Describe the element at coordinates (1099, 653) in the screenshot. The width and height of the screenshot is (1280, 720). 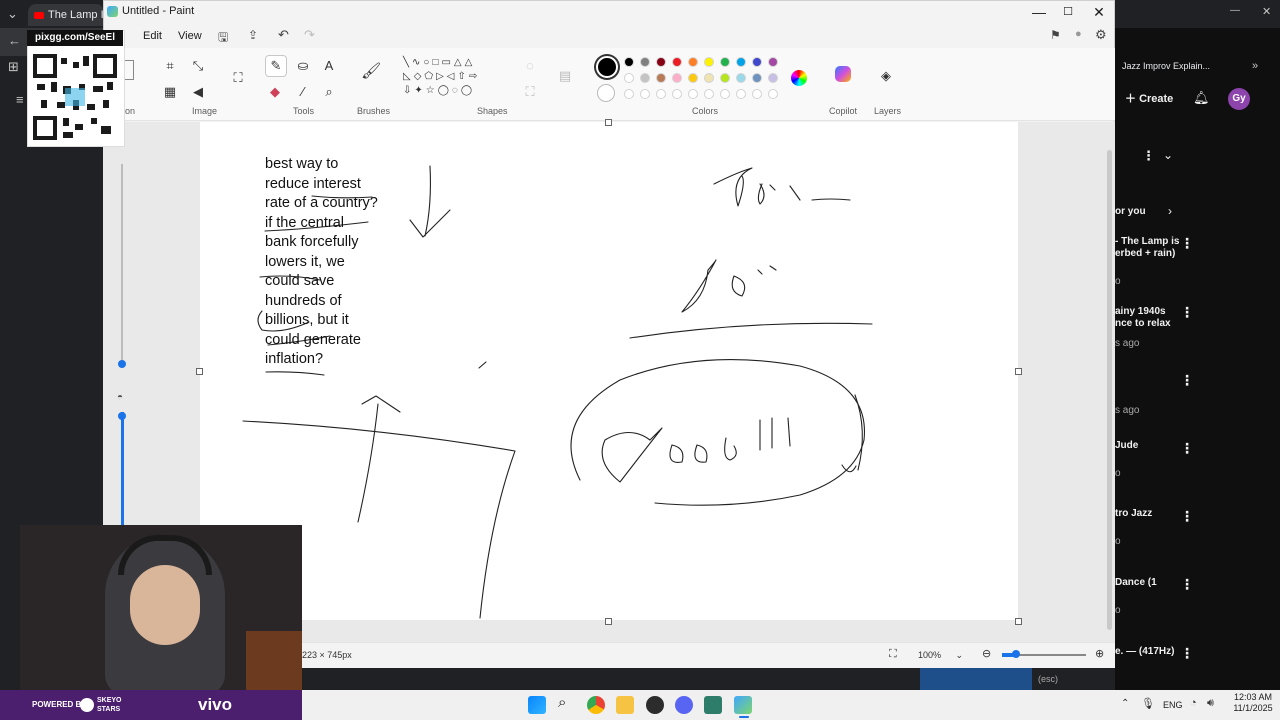
I see `zoom-in-icon: ⊕` at that location.